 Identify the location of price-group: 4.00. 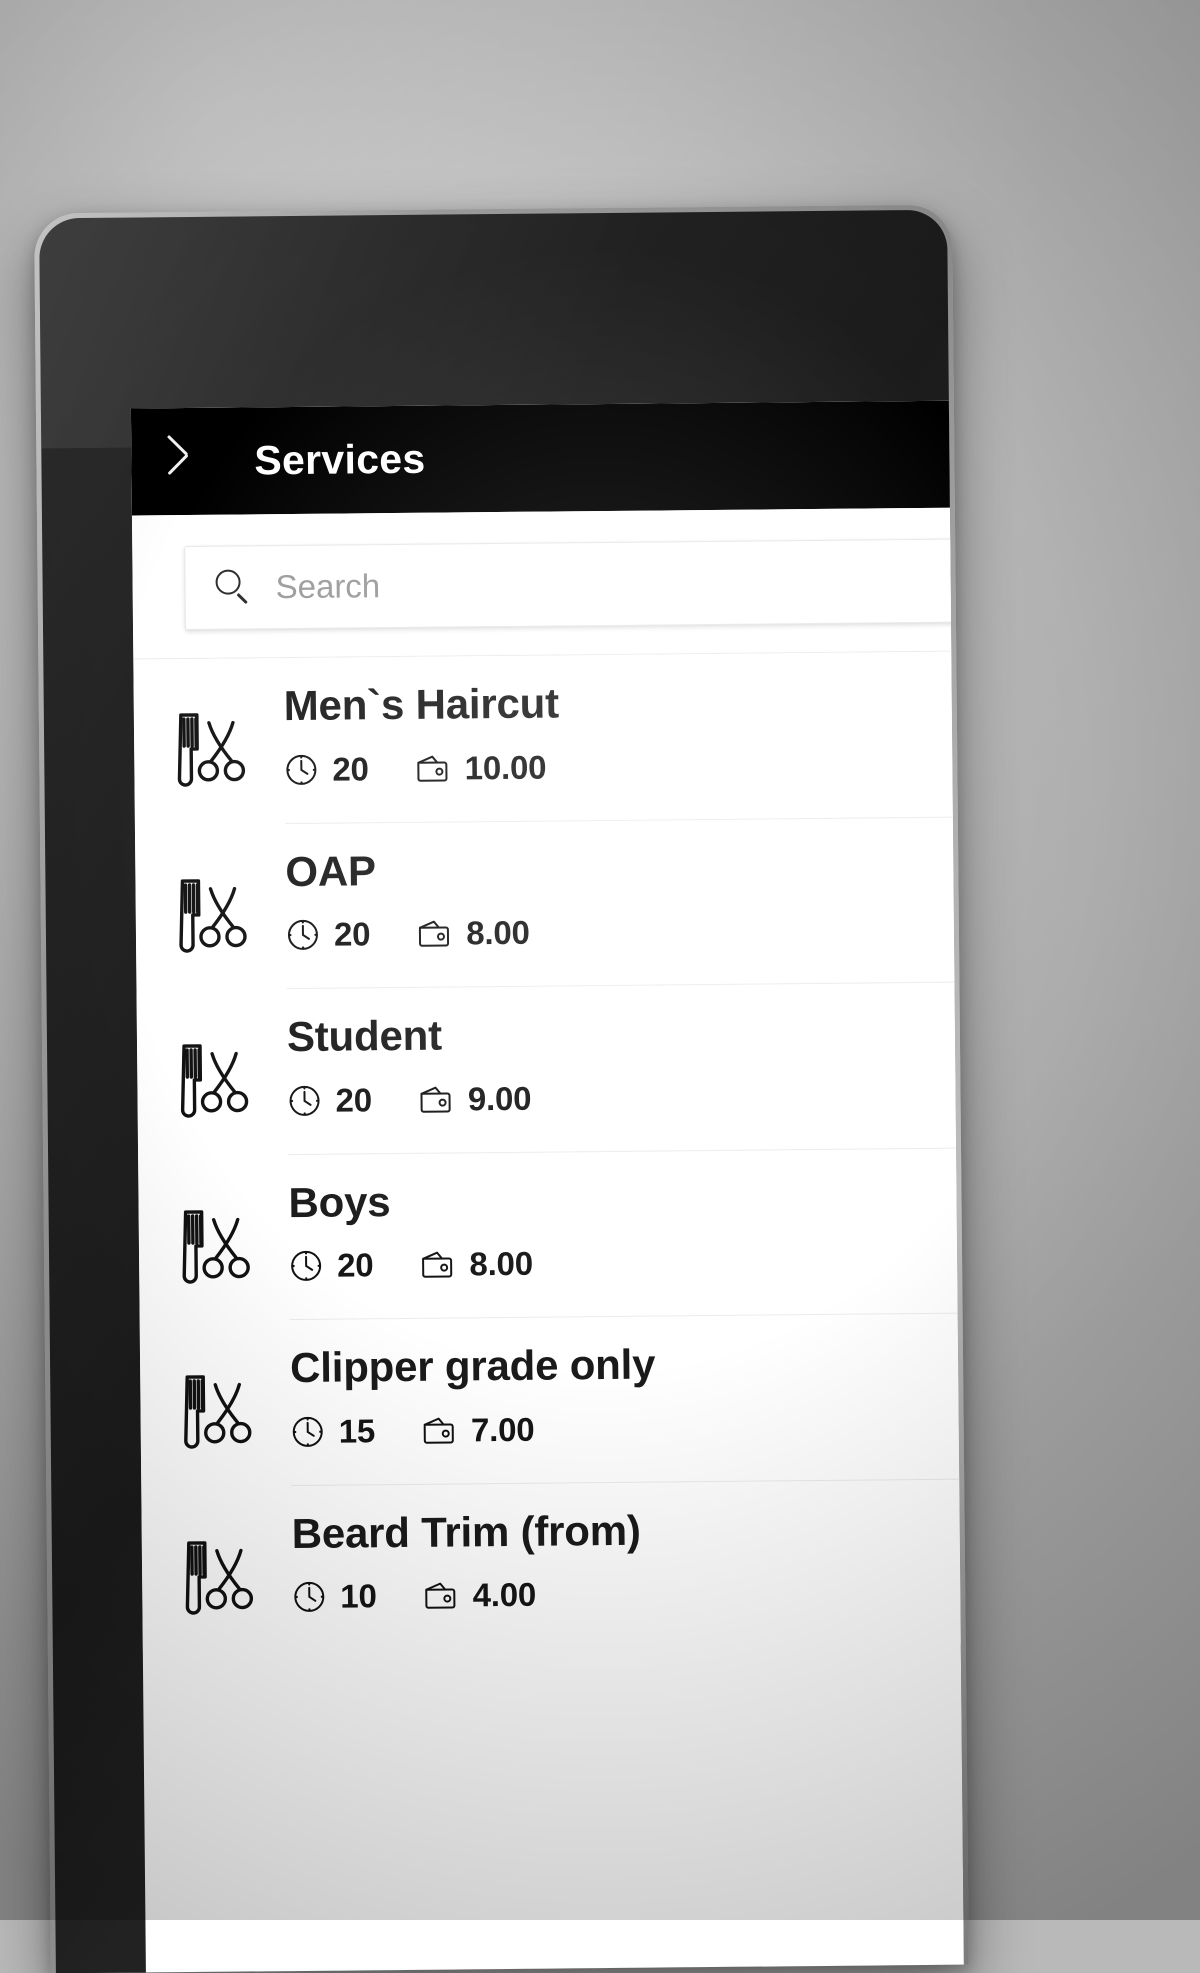
(479, 1595).